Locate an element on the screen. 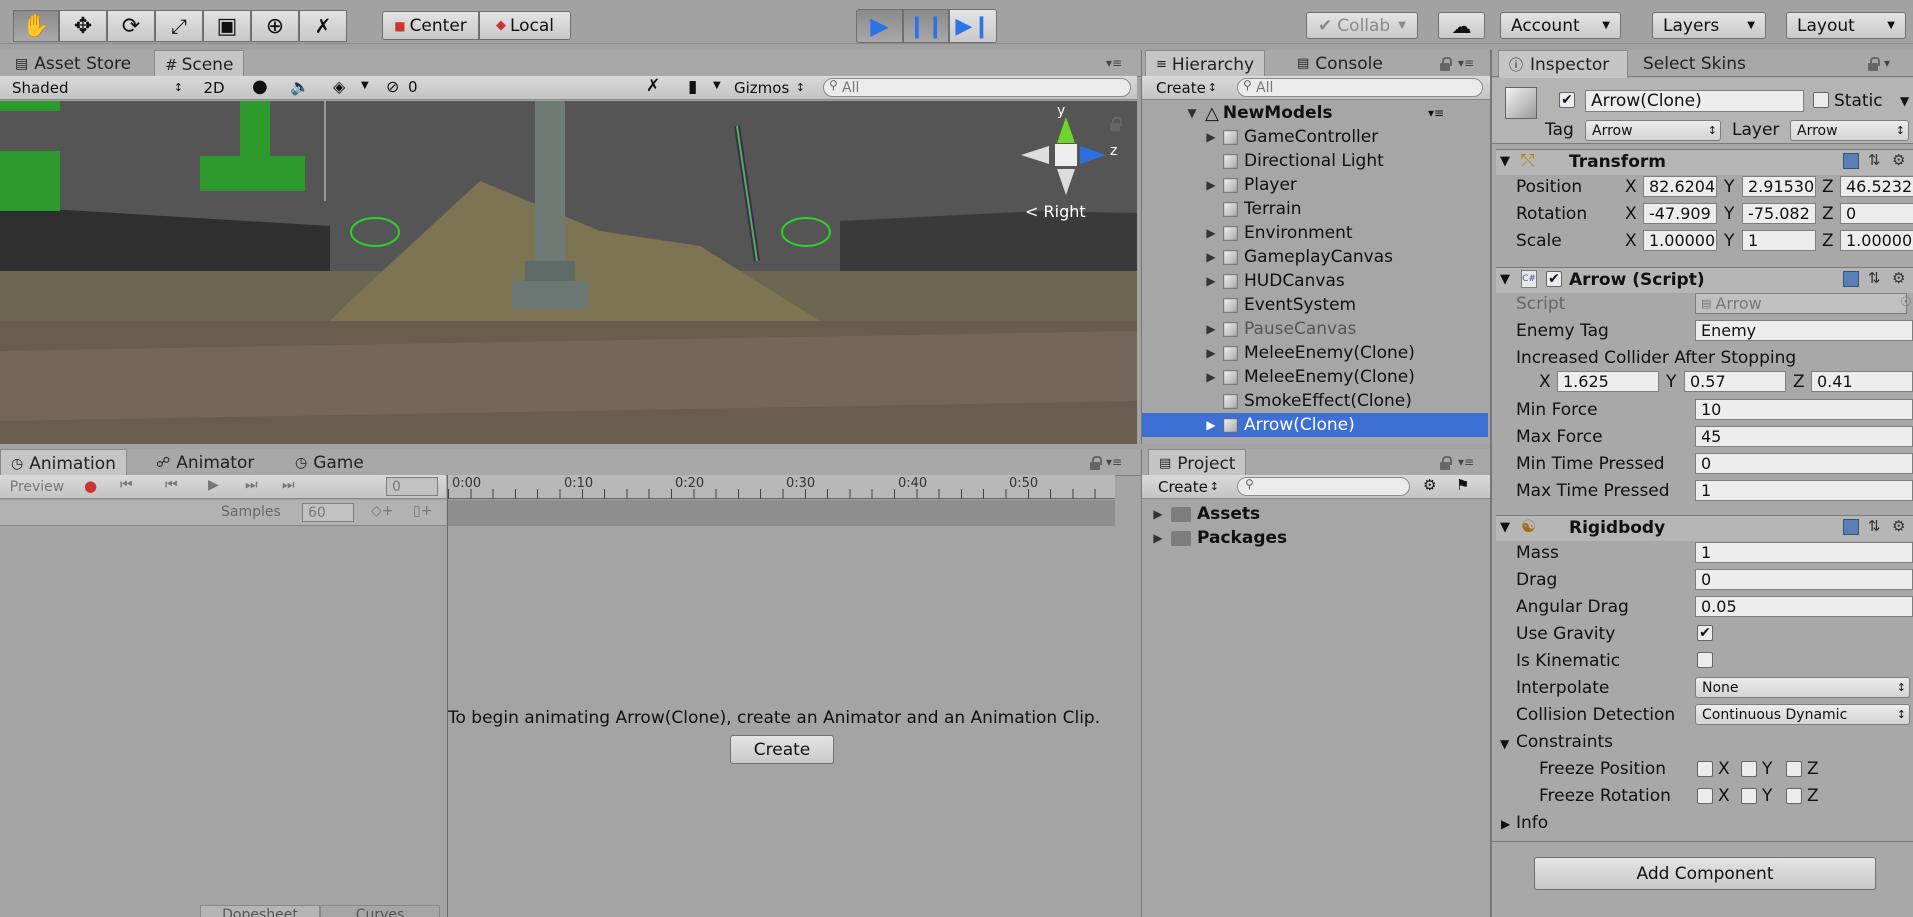 The image size is (1913, 917). add-event-icon: ▯+ is located at coordinates (422, 511).